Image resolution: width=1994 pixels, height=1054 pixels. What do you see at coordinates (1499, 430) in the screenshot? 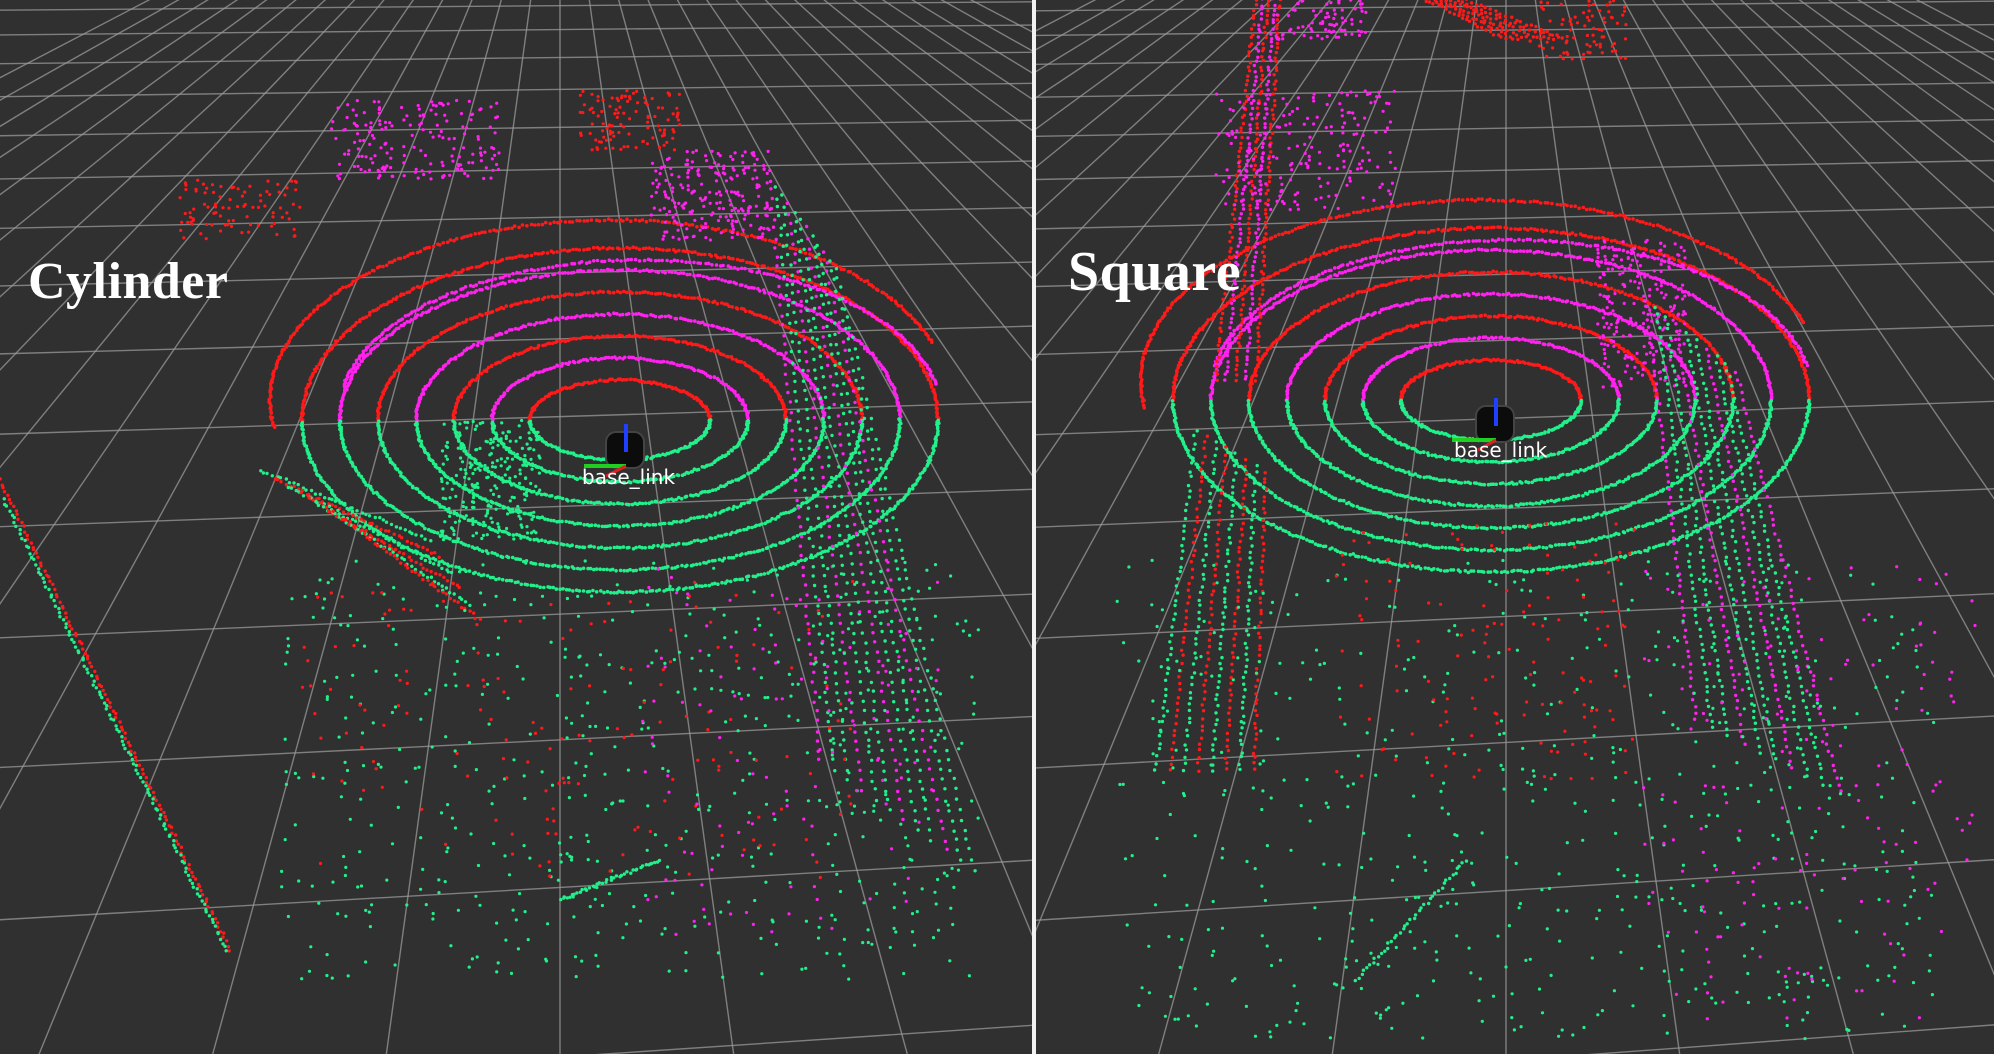
I see `robot-marker: base_link` at bounding box center [1499, 430].